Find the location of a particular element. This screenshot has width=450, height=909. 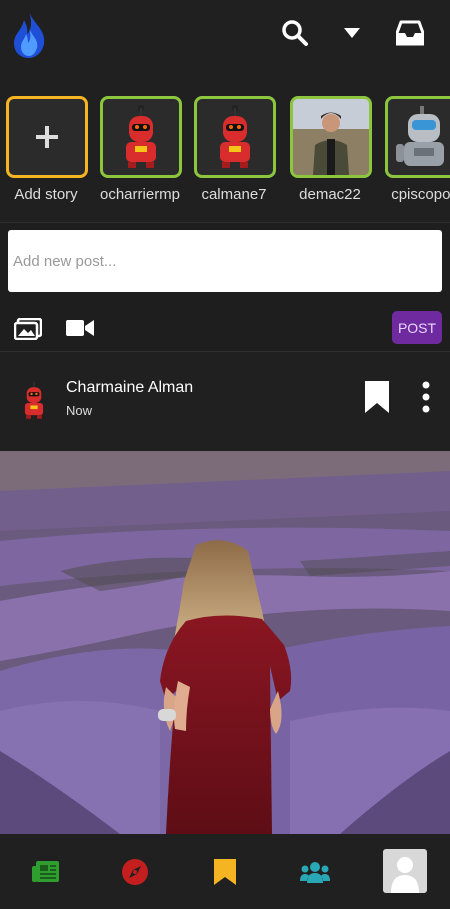

story-demac22: demac22 is located at coordinates (331, 149).